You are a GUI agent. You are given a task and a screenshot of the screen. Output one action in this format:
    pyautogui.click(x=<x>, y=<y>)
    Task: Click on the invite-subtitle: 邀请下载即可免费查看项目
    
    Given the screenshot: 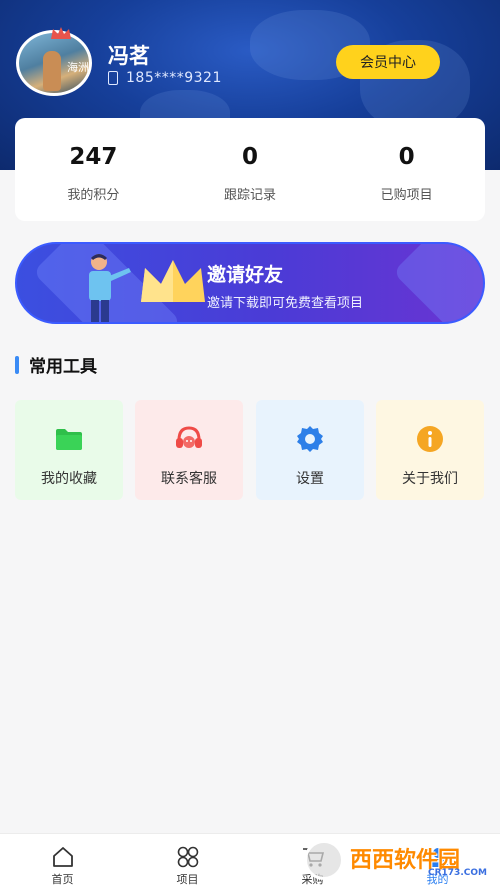 What is the action you would take?
    pyautogui.click(x=285, y=303)
    